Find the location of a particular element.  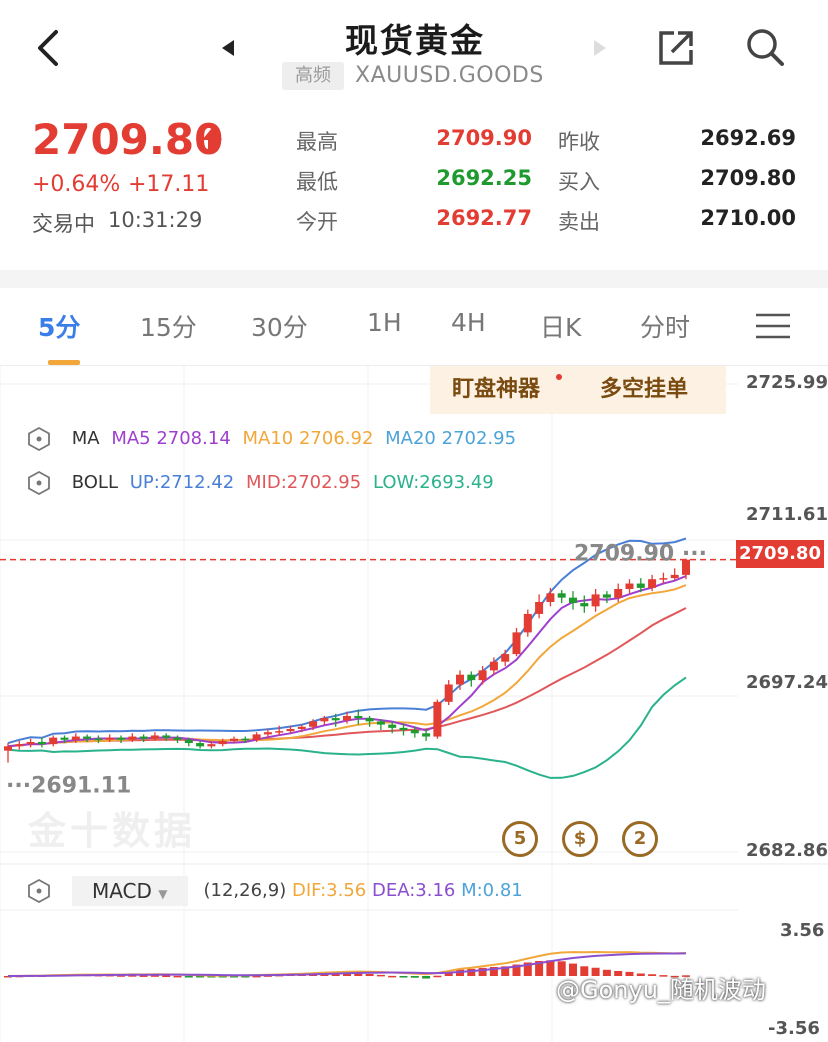

tab-4h: 4H is located at coordinates (468, 322).